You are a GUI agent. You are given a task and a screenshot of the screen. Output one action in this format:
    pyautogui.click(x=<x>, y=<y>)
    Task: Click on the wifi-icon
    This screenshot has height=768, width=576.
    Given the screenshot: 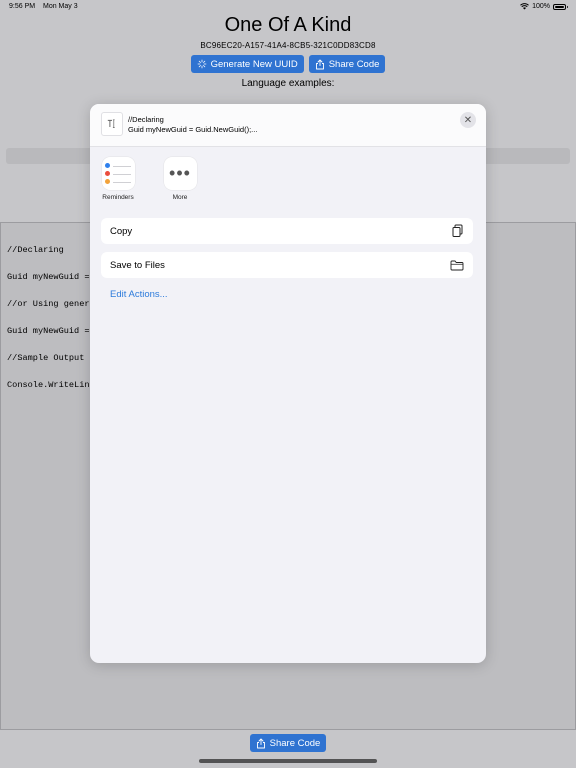 What is the action you would take?
    pyautogui.click(x=524, y=6)
    